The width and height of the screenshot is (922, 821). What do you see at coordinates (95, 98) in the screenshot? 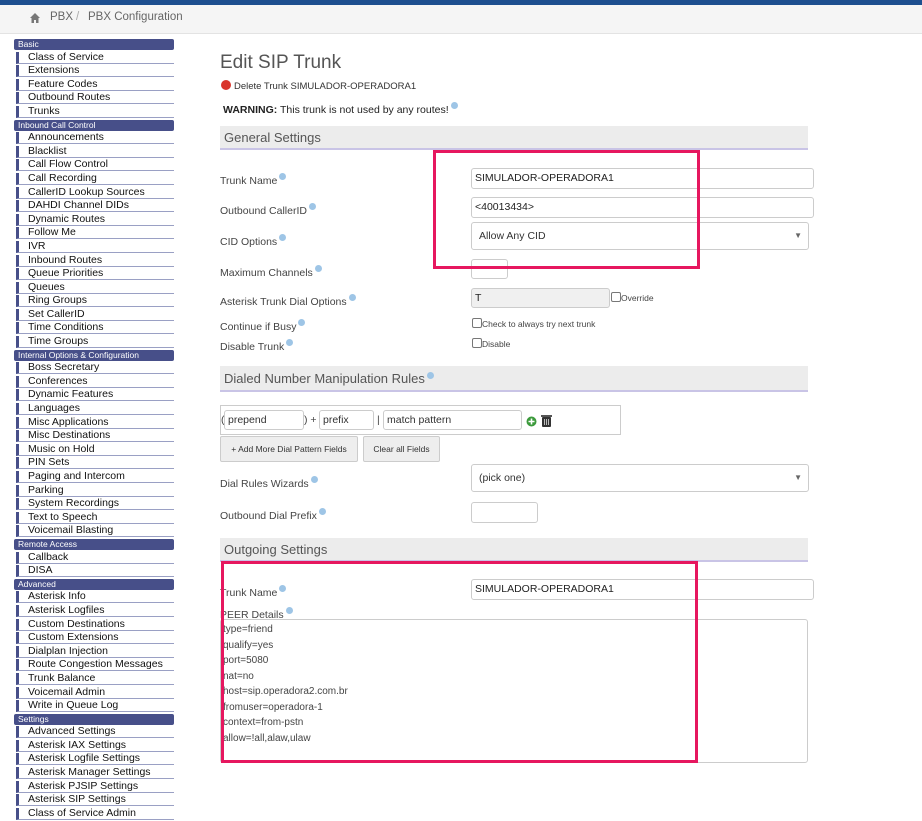
I see `sidebar-item-outbound-routes: Outbound Routes` at bounding box center [95, 98].